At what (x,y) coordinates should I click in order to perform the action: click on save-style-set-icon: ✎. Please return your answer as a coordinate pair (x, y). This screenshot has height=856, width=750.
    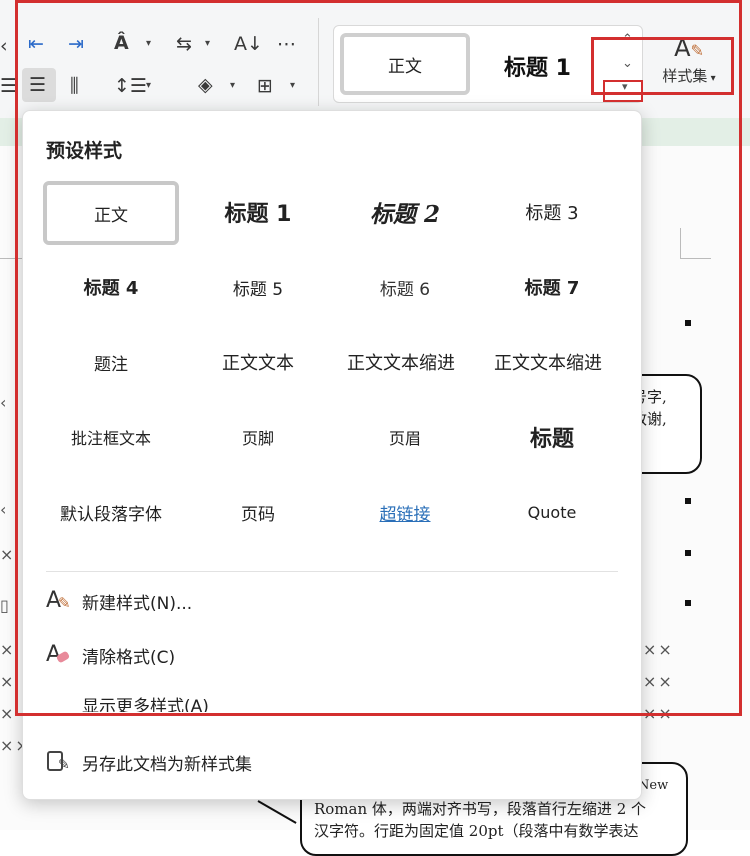
    Looking at the image, I should click on (58, 762).